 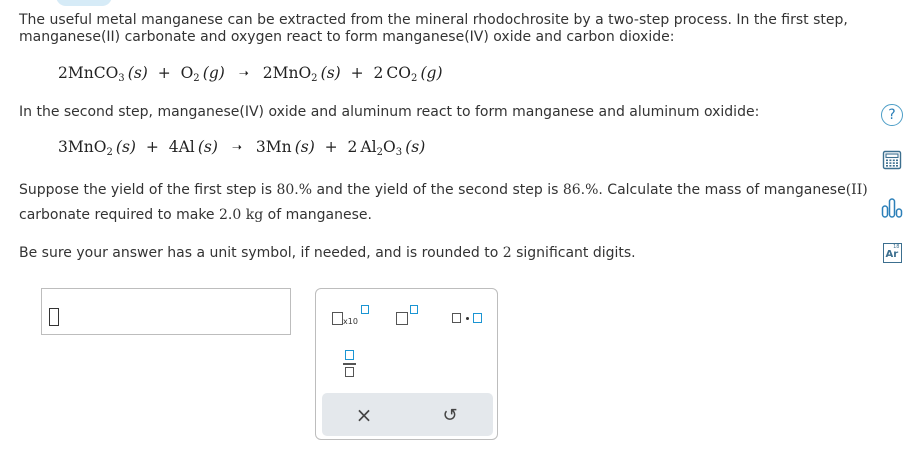 I want to click on scientific-notation-button: x10, so click(x=351, y=316).